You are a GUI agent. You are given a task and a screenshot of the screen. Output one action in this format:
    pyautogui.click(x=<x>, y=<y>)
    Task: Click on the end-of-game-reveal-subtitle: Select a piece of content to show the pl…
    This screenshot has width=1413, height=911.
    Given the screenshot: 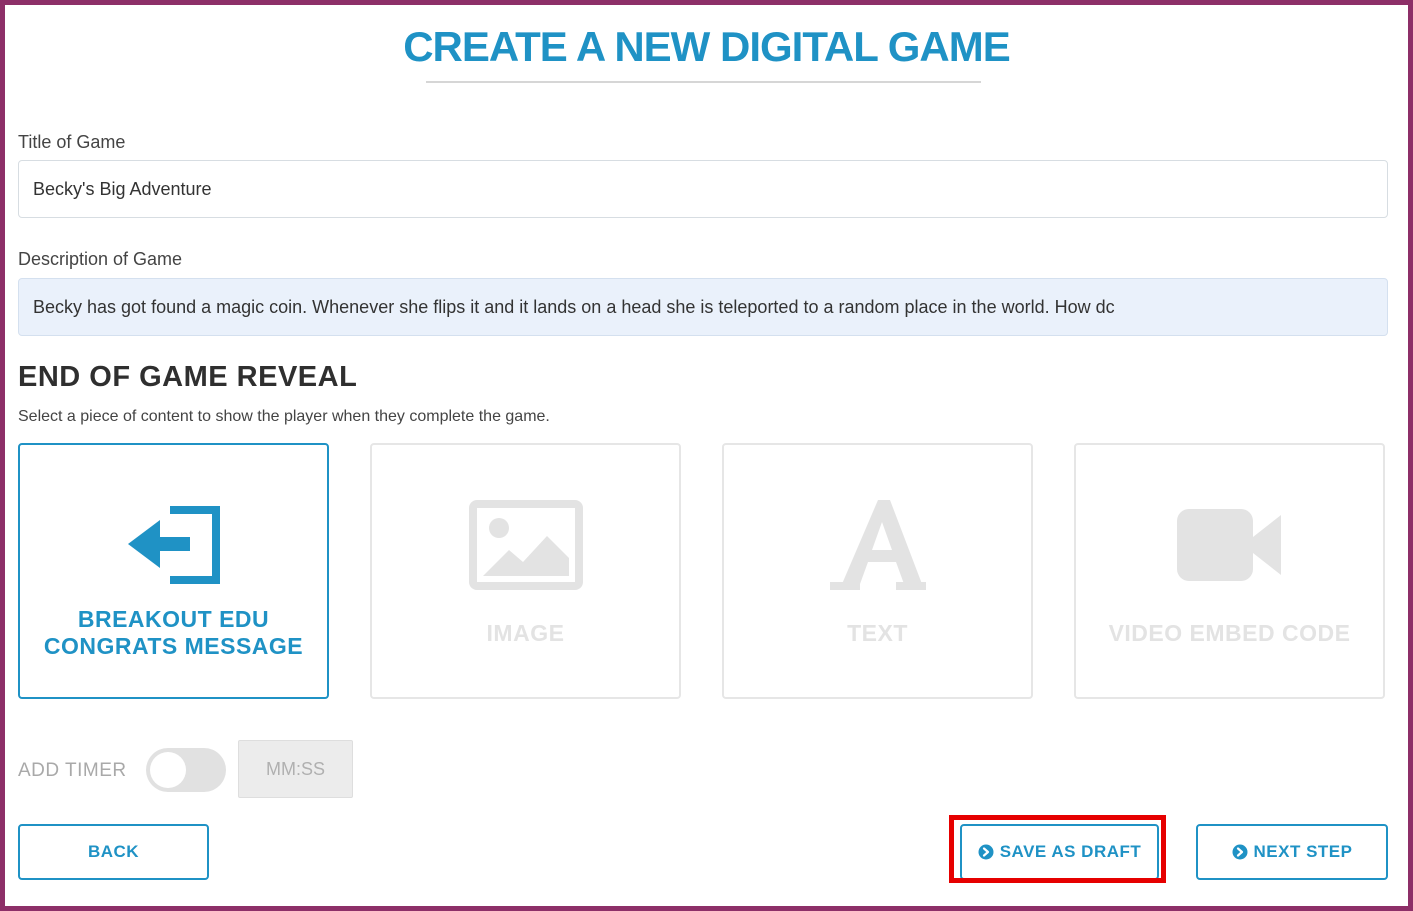 What is the action you would take?
    pyautogui.click(x=284, y=416)
    